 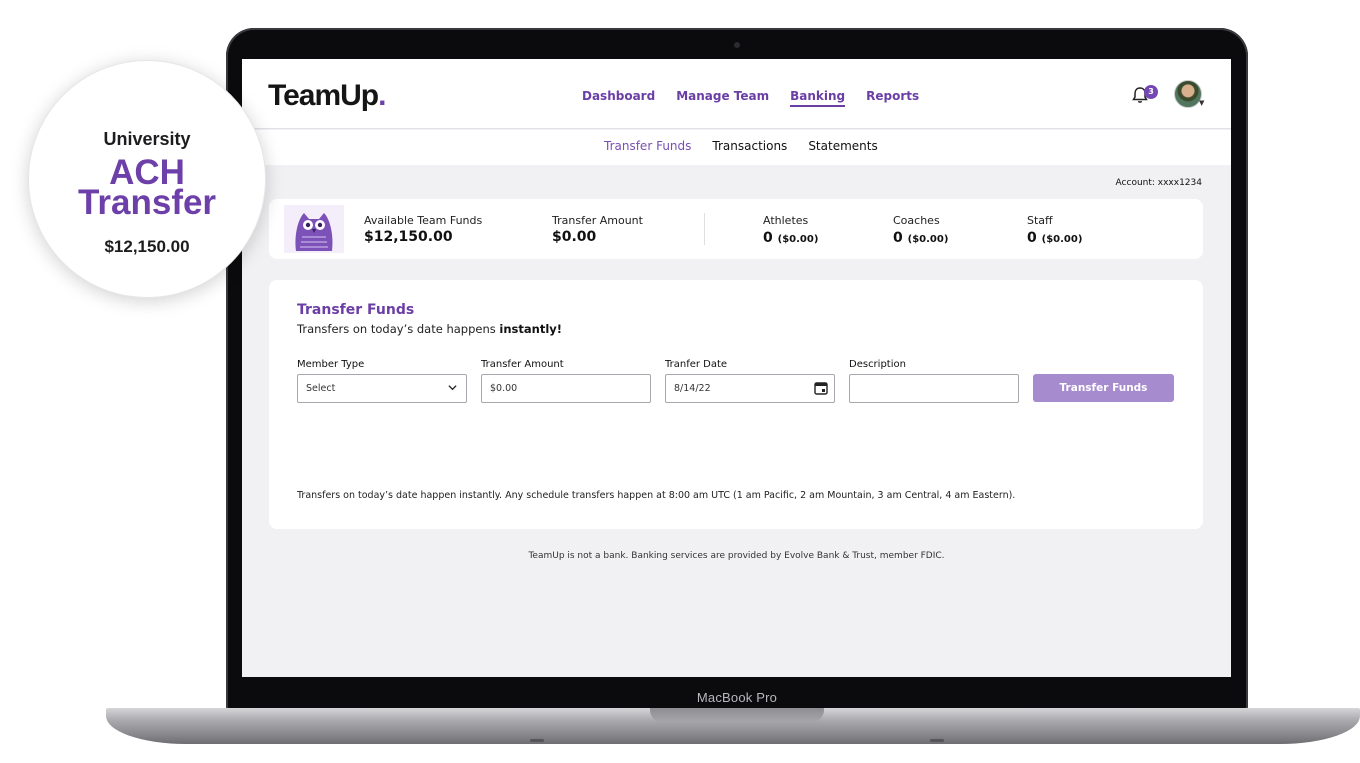 What do you see at coordinates (356, 310) in the screenshot?
I see `card-title: Transfer Funds` at bounding box center [356, 310].